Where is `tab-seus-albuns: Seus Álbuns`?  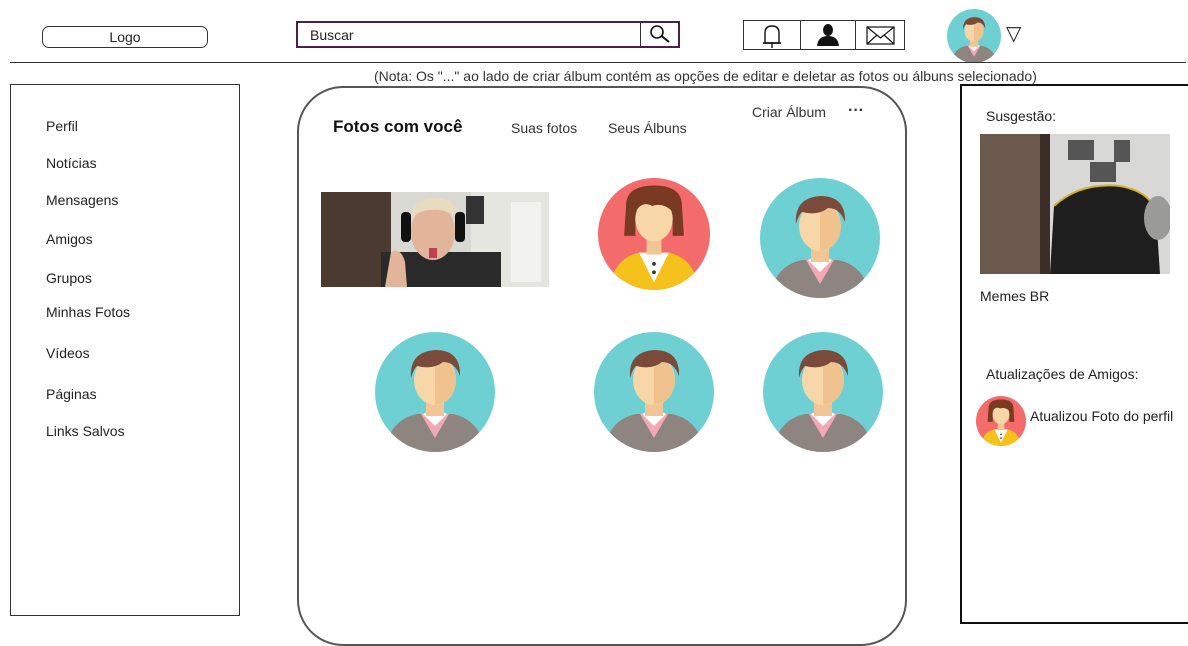 tab-seus-albuns: Seus Álbuns is located at coordinates (647, 128).